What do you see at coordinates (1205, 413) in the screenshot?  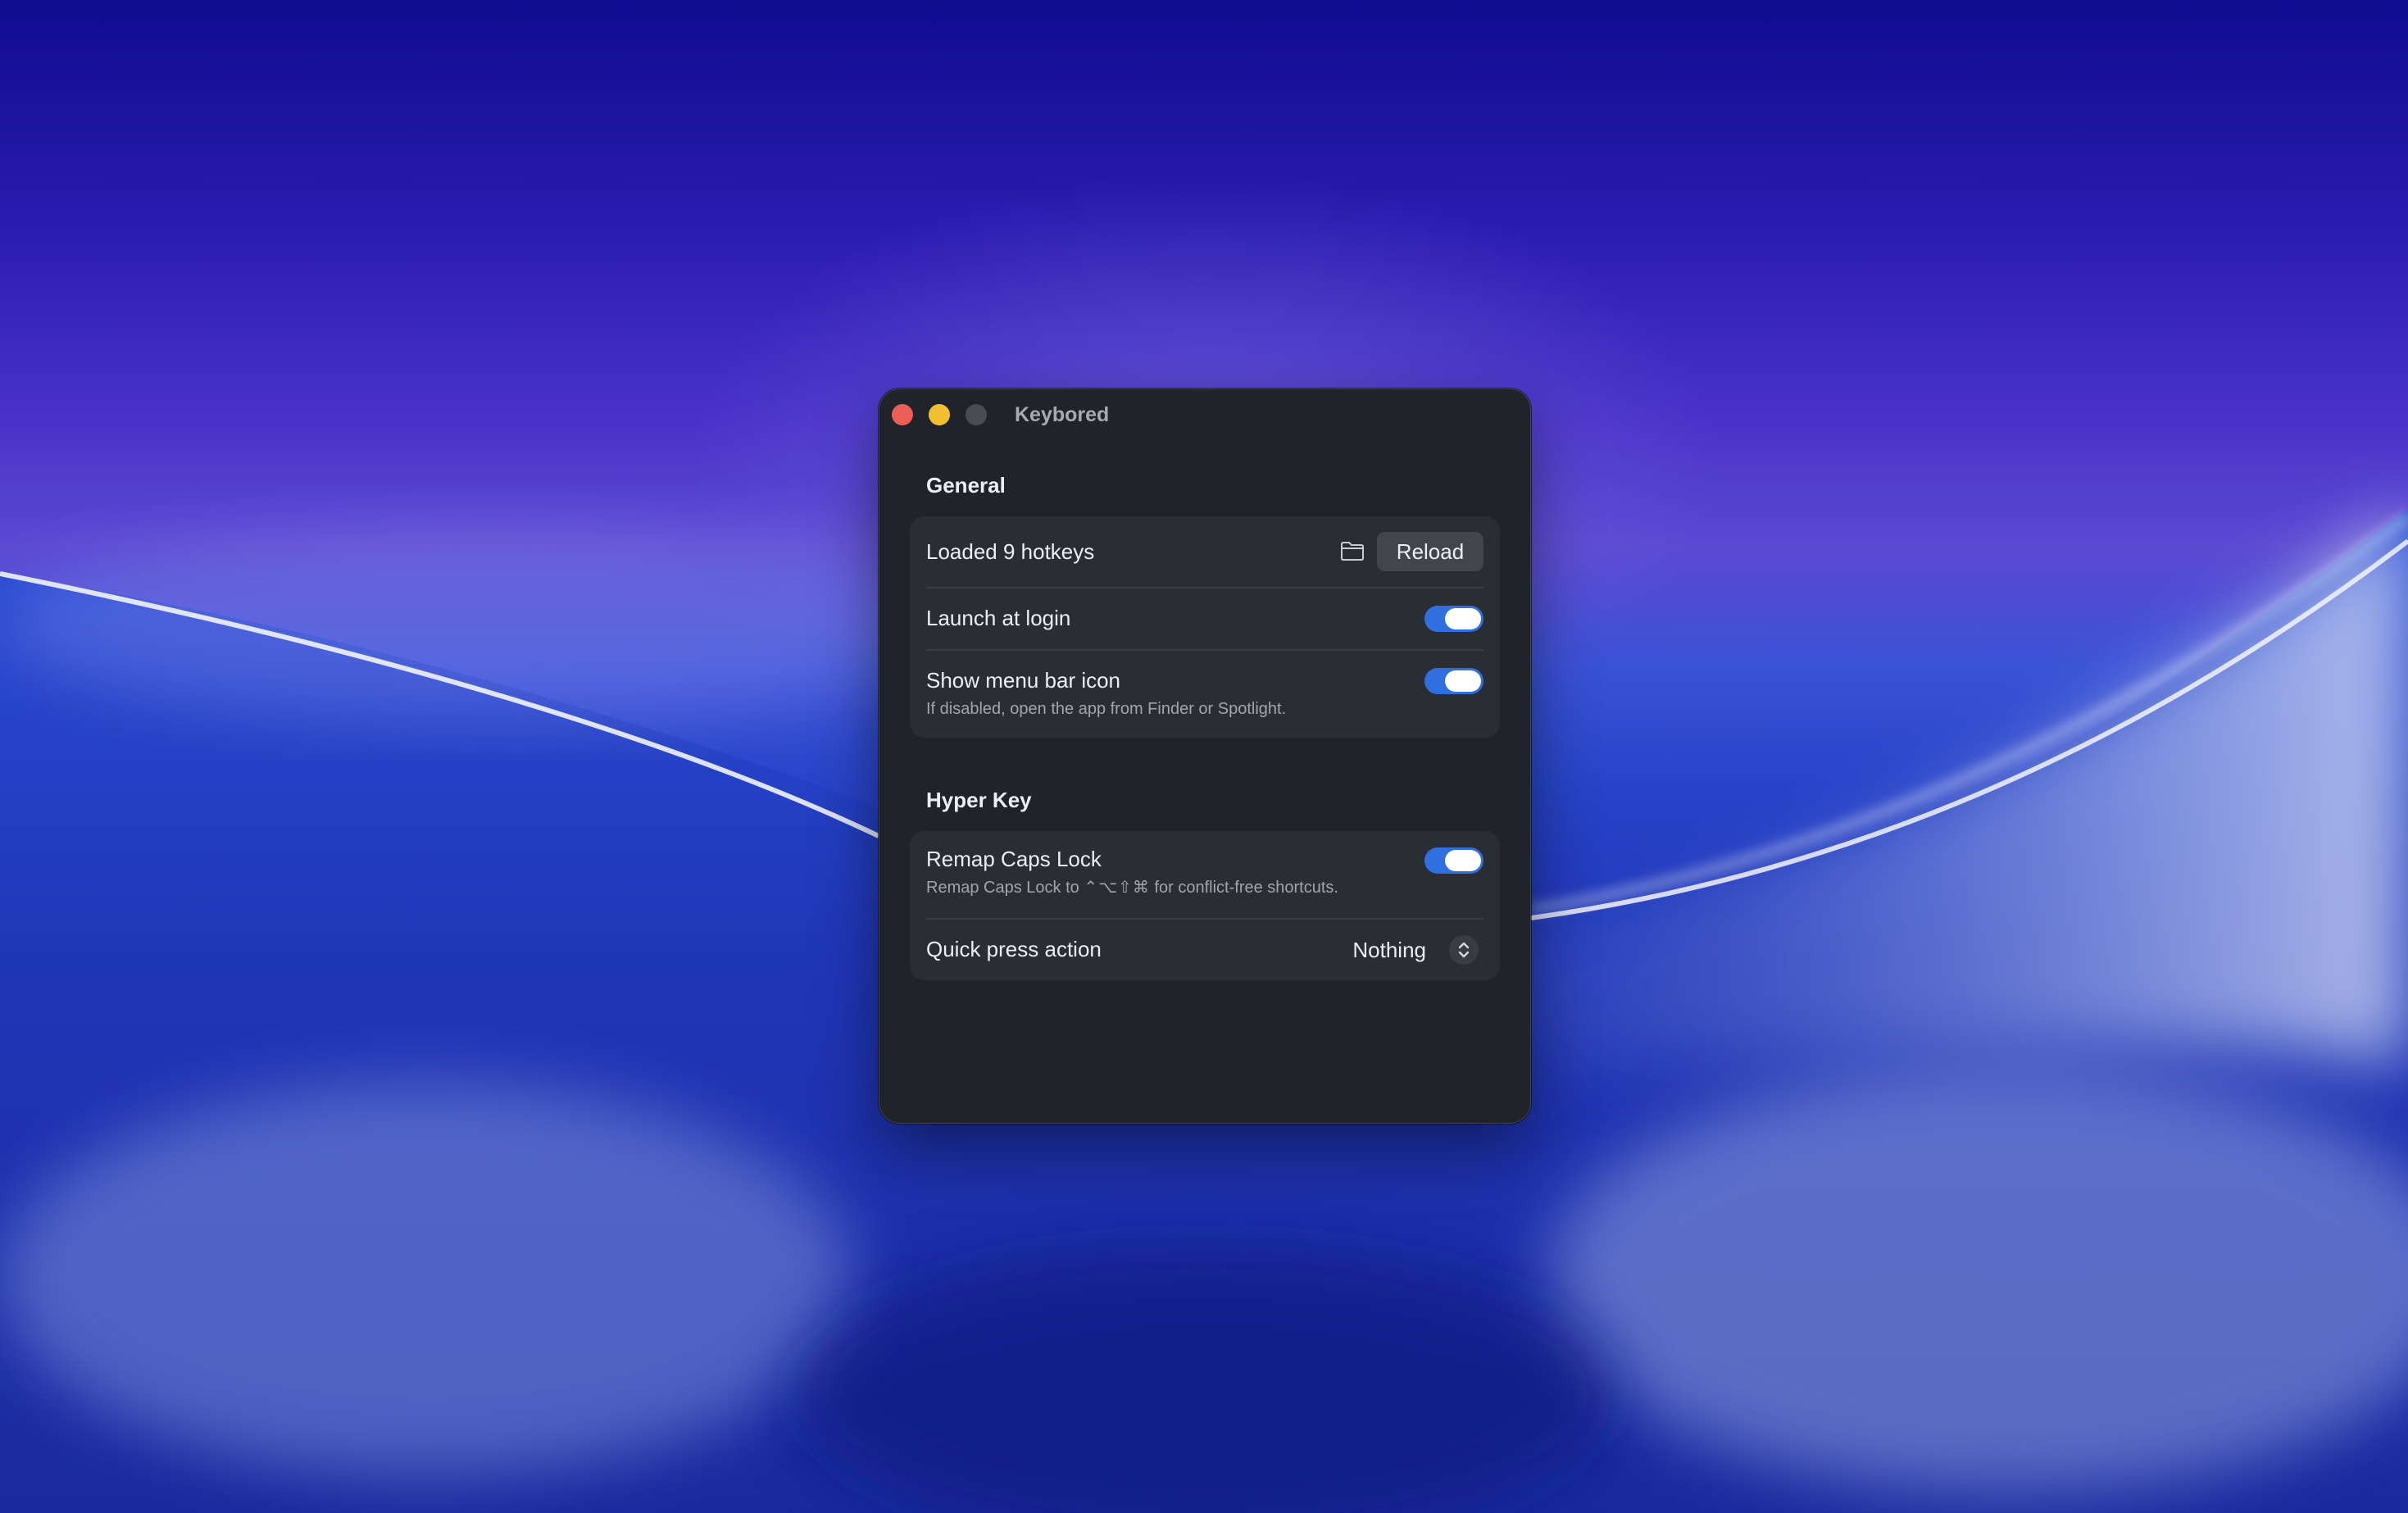 I see `title-bar: Keybored` at bounding box center [1205, 413].